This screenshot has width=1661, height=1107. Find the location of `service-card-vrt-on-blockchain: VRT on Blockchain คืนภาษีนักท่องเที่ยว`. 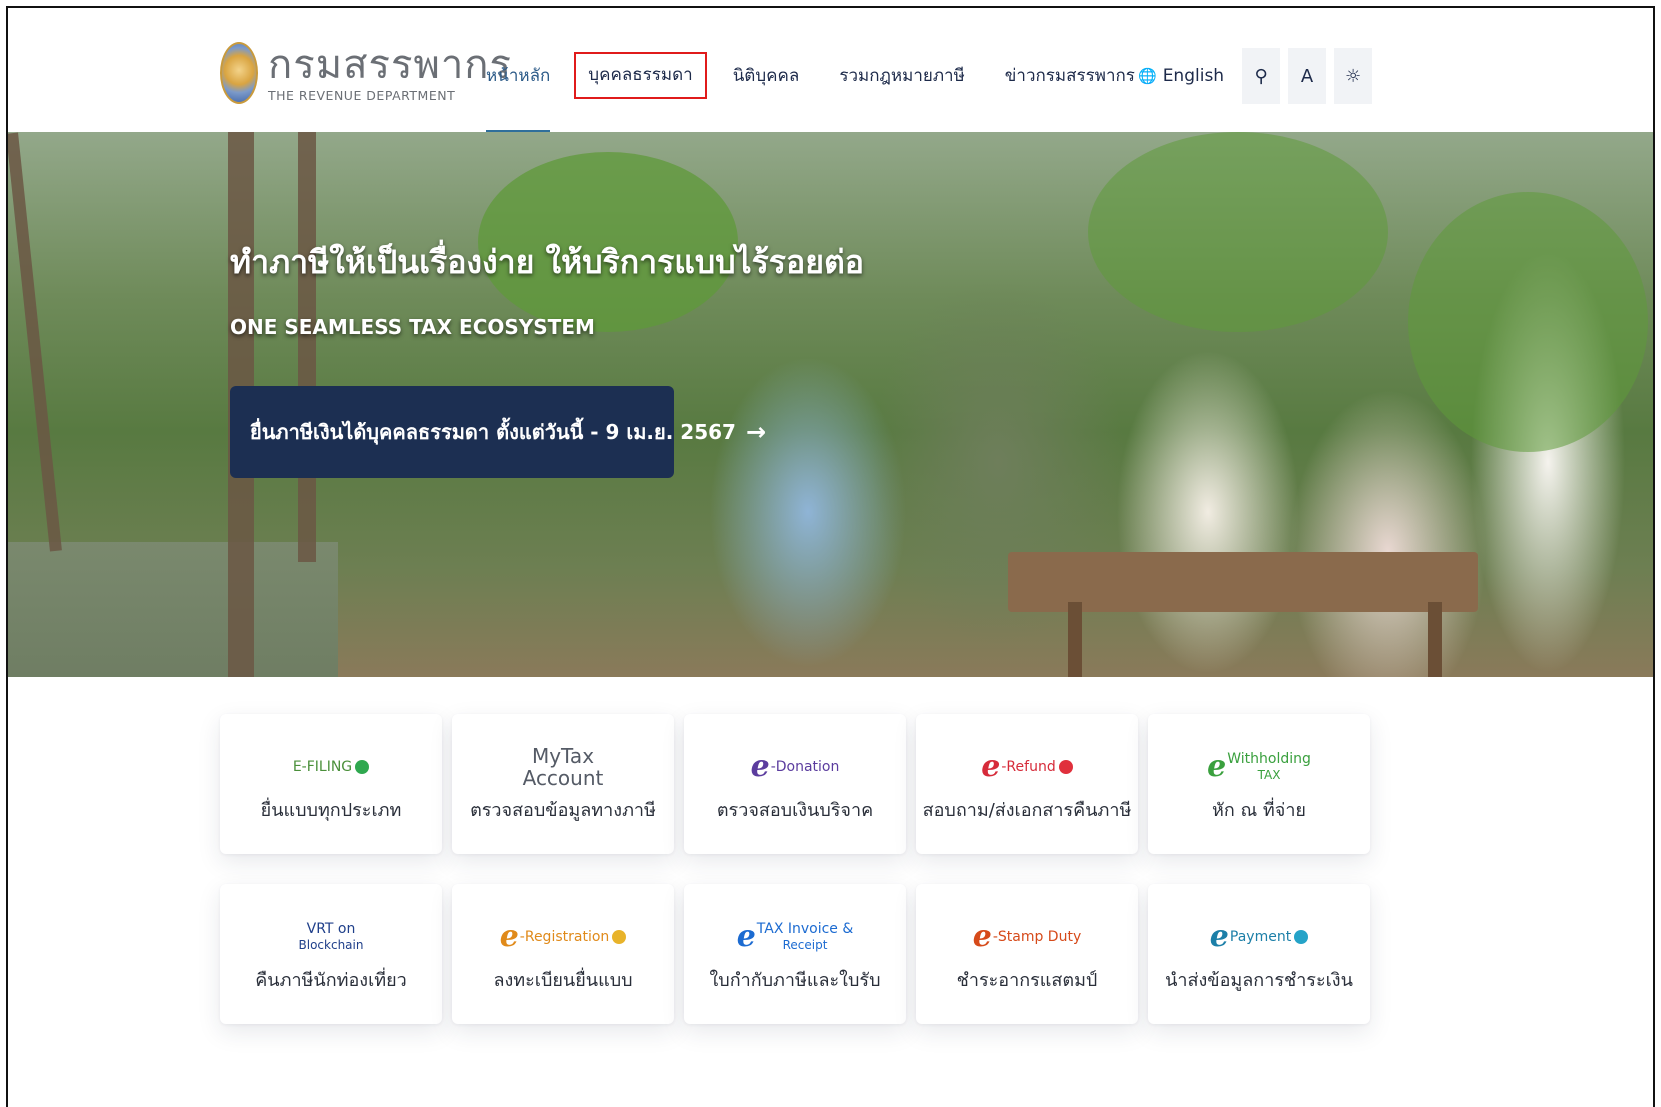

service-card-vrt-on-blockchain: VRT on Blockchain คืนภาษีนักท่องเที่ยว is located at coordinates (331, 954).